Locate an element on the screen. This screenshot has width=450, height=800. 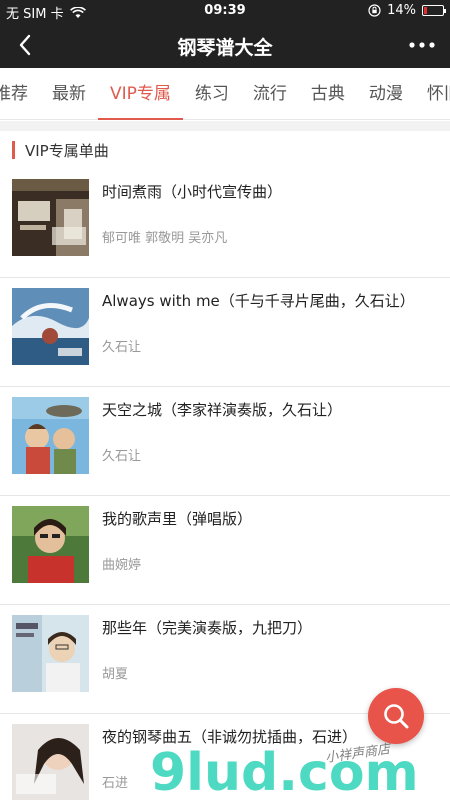
song-artist: 郁可唯 郭敬明 吴亦凡 is located at coordinates (165, 238).